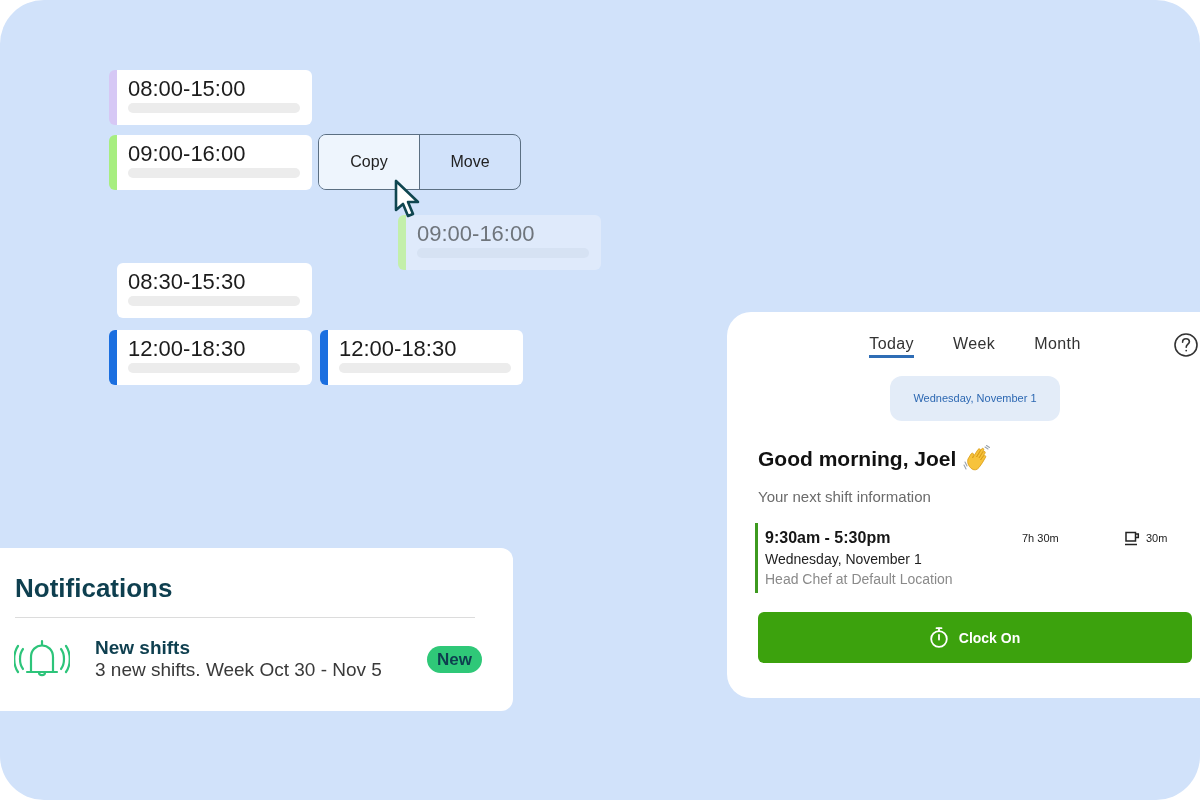 The image size is (1200, 800). I want to click on mouse-pointer-icon, so click(407, 199).